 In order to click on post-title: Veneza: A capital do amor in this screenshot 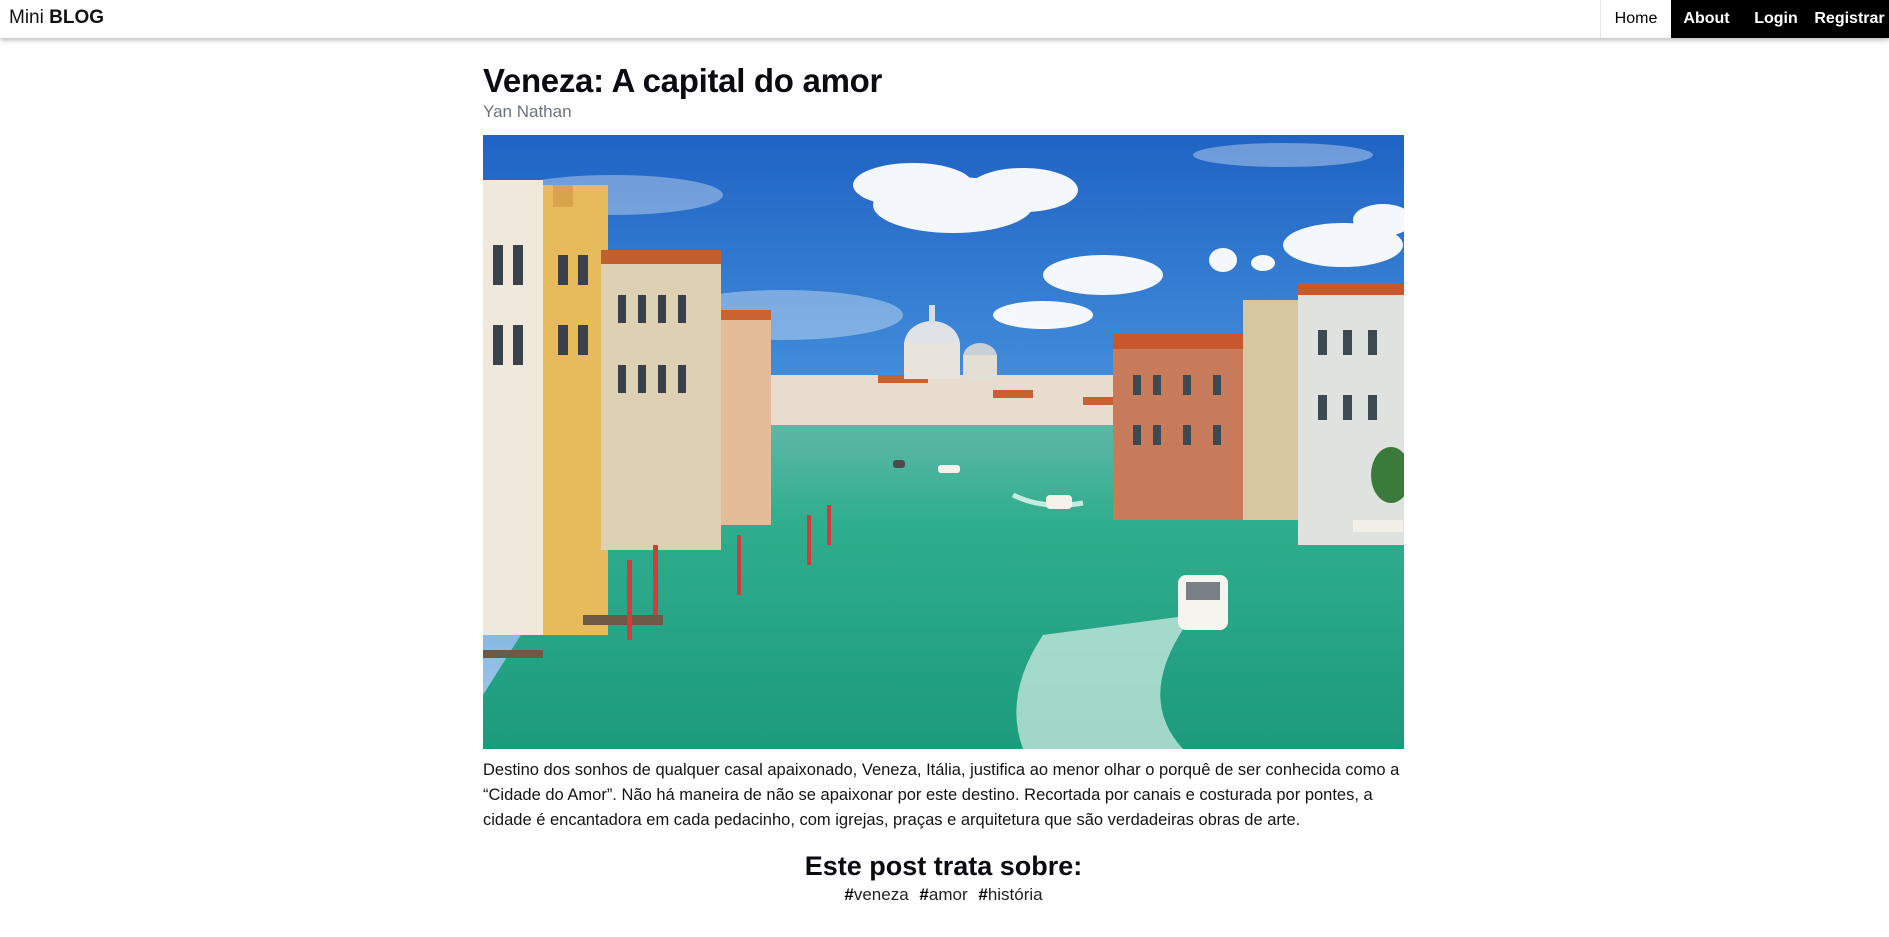, I will do `click(683, 80)`.